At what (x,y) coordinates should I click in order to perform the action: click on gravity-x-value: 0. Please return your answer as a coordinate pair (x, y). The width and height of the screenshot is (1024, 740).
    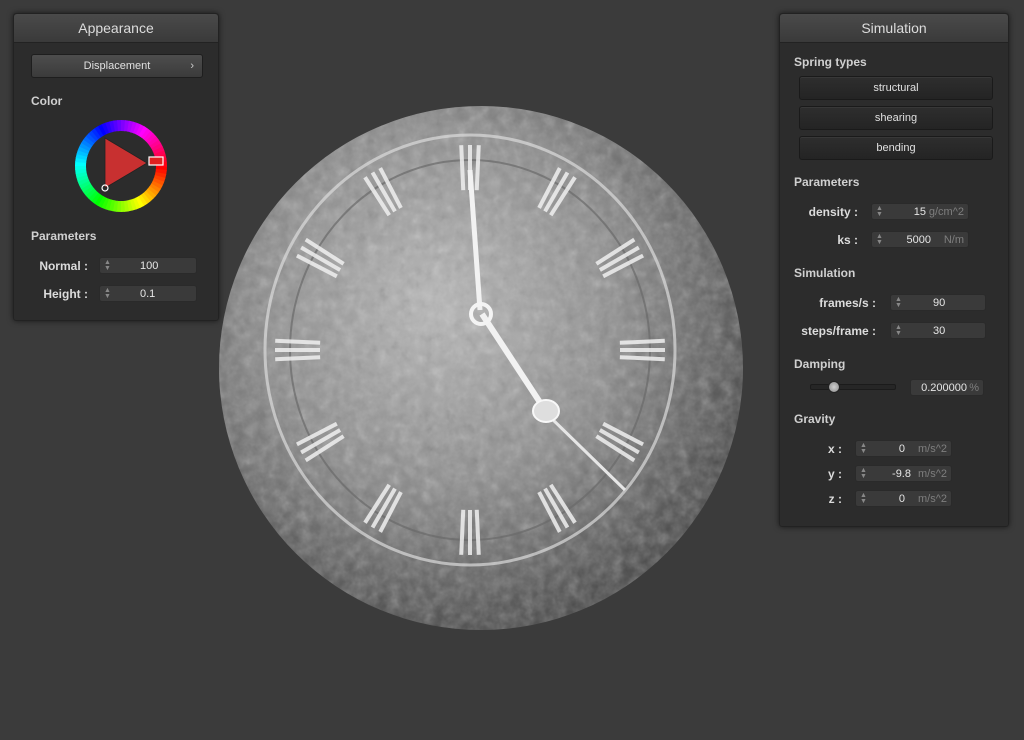
    Looking at the image, I should click on (901, 449).